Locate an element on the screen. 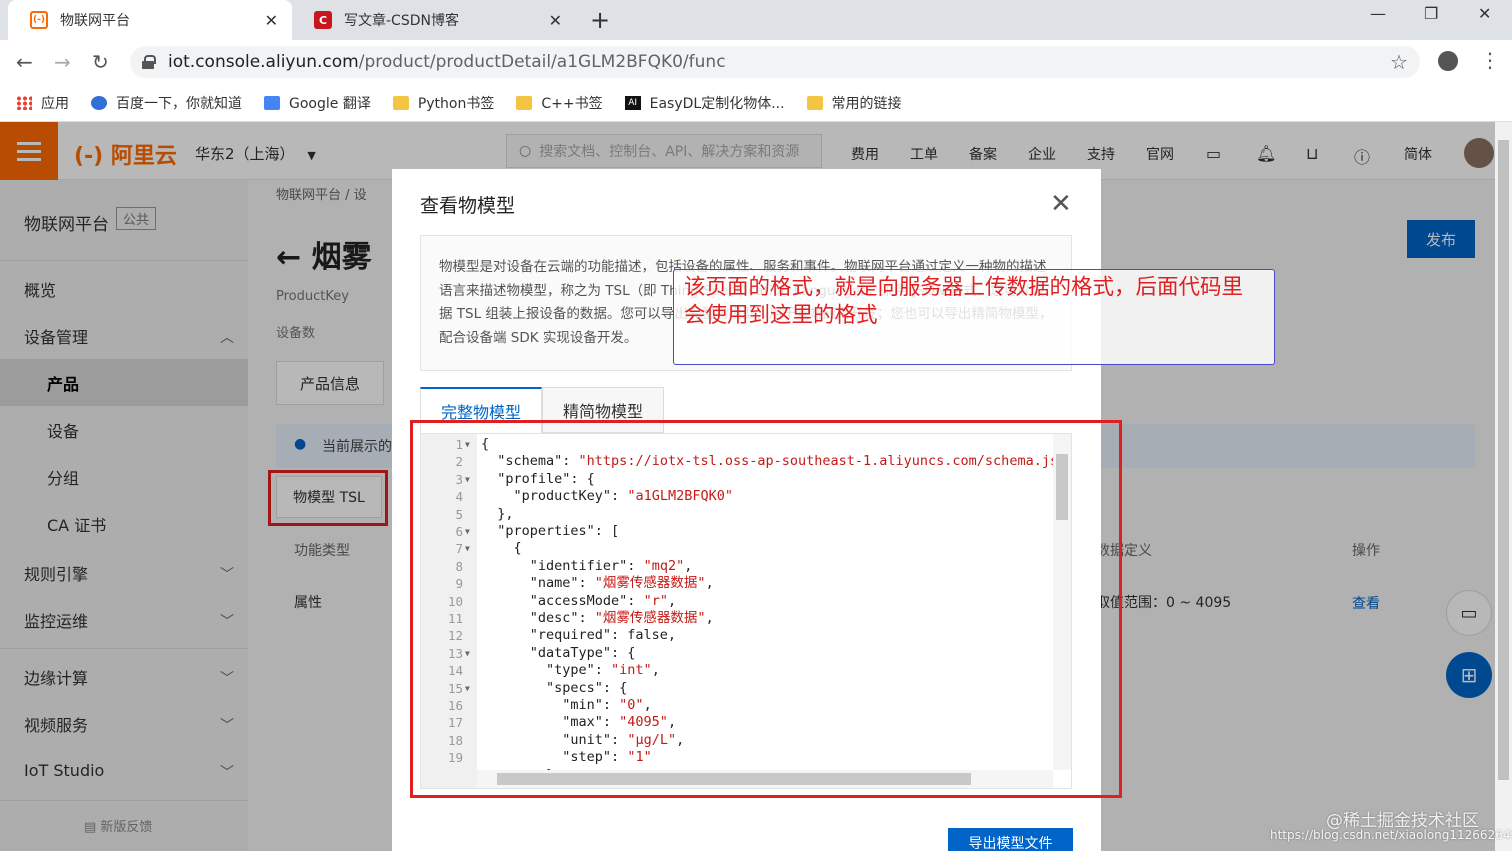 This screenshot has width=1512, height=851. bookmark-star-icon: ☆ is located at coordinates (1399, 62).